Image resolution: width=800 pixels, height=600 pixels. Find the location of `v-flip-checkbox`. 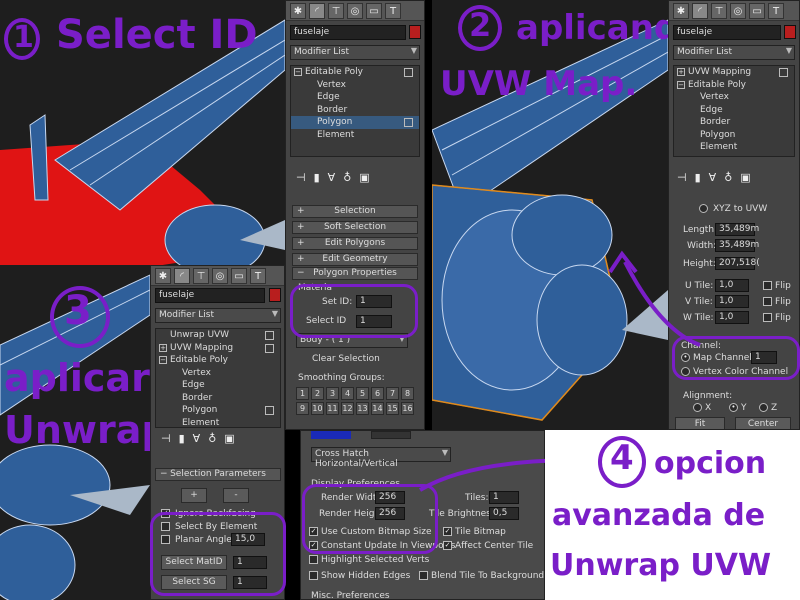

v-flip-checkbox is located at coordinates (767, 301).